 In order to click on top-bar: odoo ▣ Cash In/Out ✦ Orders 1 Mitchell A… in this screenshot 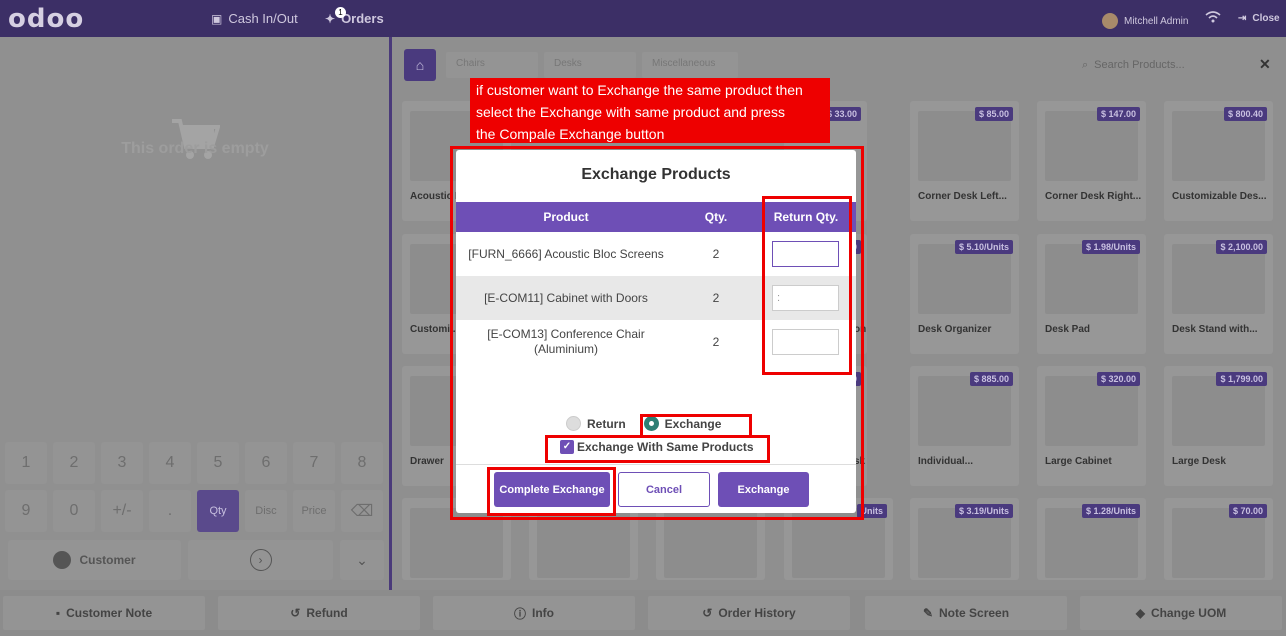, I will do `click(643, 18)`.